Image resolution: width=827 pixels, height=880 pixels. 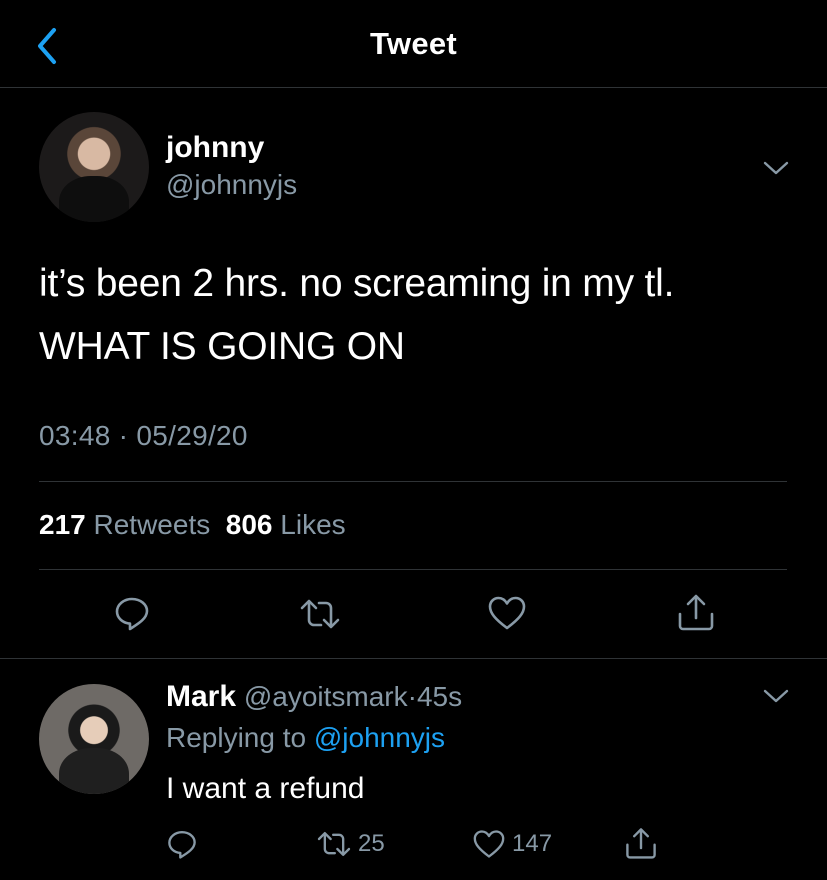 I want to click on avatar, so click(x=94, y=167).